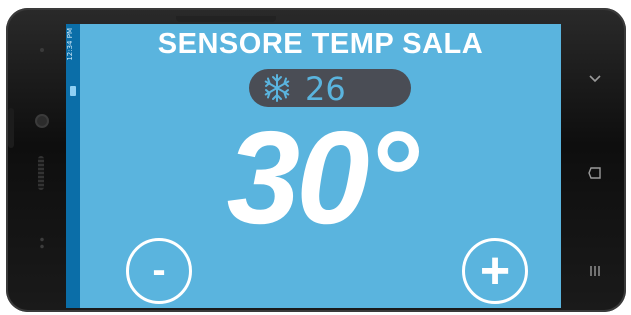  I want to click on front-camera-icon, so click(42, 121).